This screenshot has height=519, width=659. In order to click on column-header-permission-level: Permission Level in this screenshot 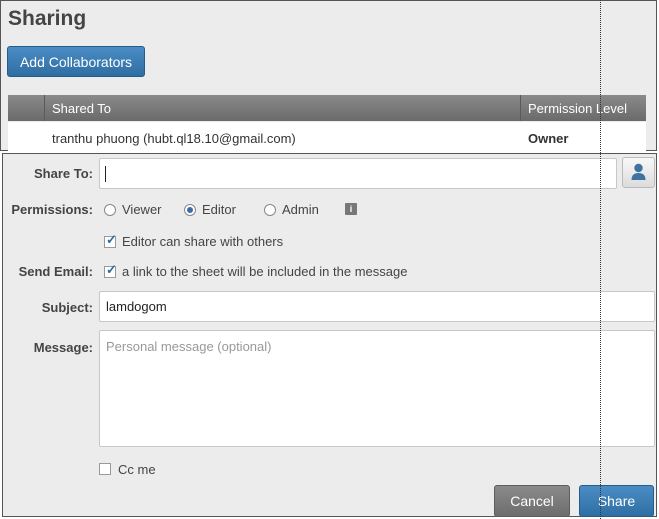, I will do `click(577, 108)`.